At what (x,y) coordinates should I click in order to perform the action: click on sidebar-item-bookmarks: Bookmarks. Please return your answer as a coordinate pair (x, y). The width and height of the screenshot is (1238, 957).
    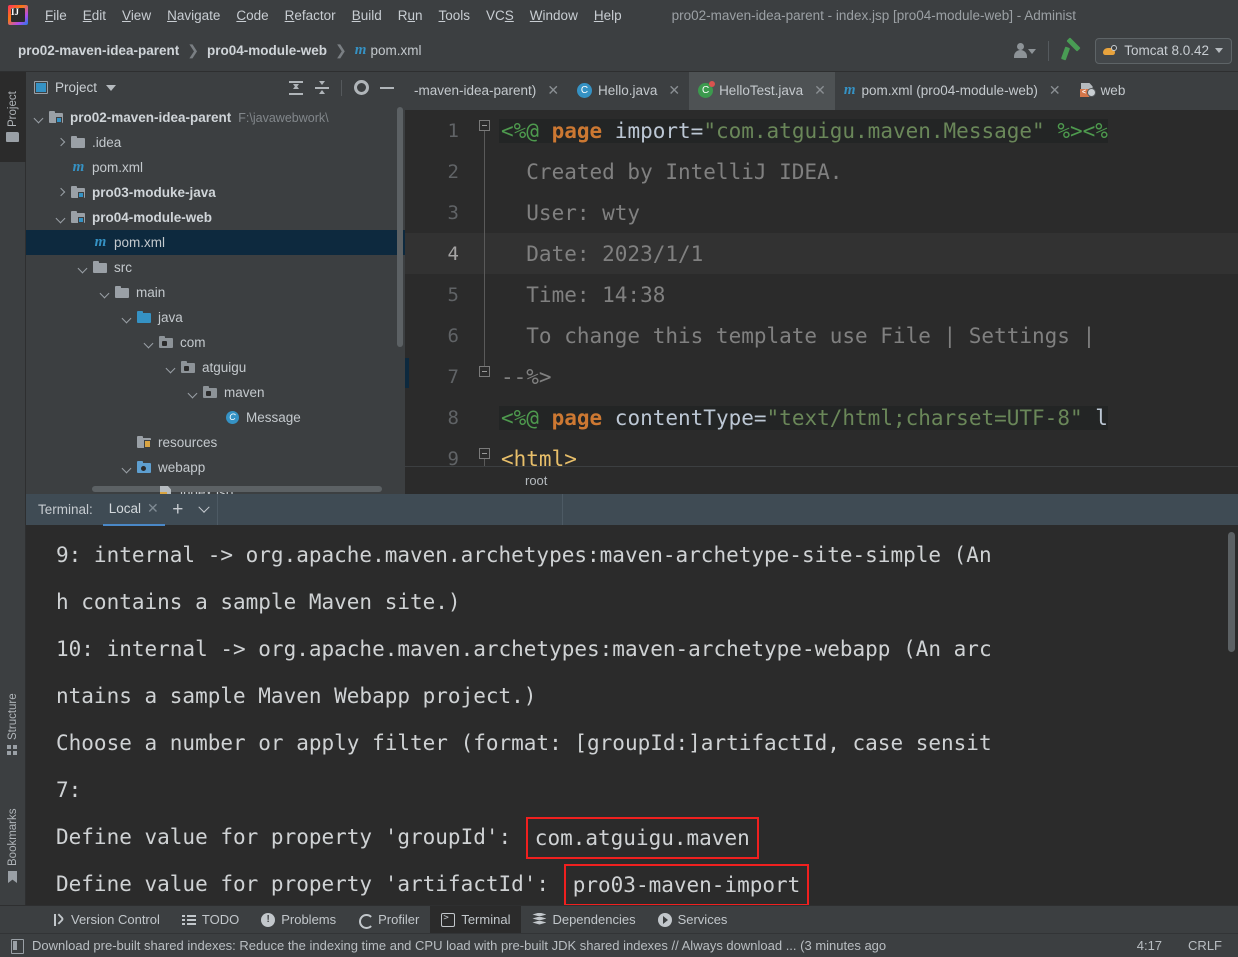
    Looking at the image, I should click on (13, 846).